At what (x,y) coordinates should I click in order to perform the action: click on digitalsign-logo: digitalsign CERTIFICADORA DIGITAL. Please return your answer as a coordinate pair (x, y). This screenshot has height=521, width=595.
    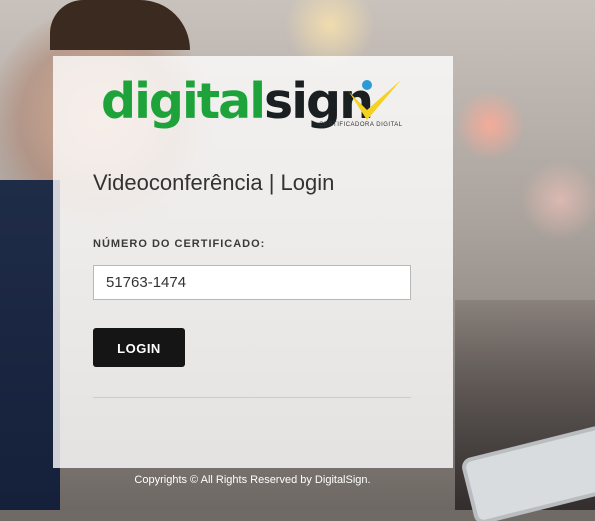
    Looking at the image, I should click on (256, 103).